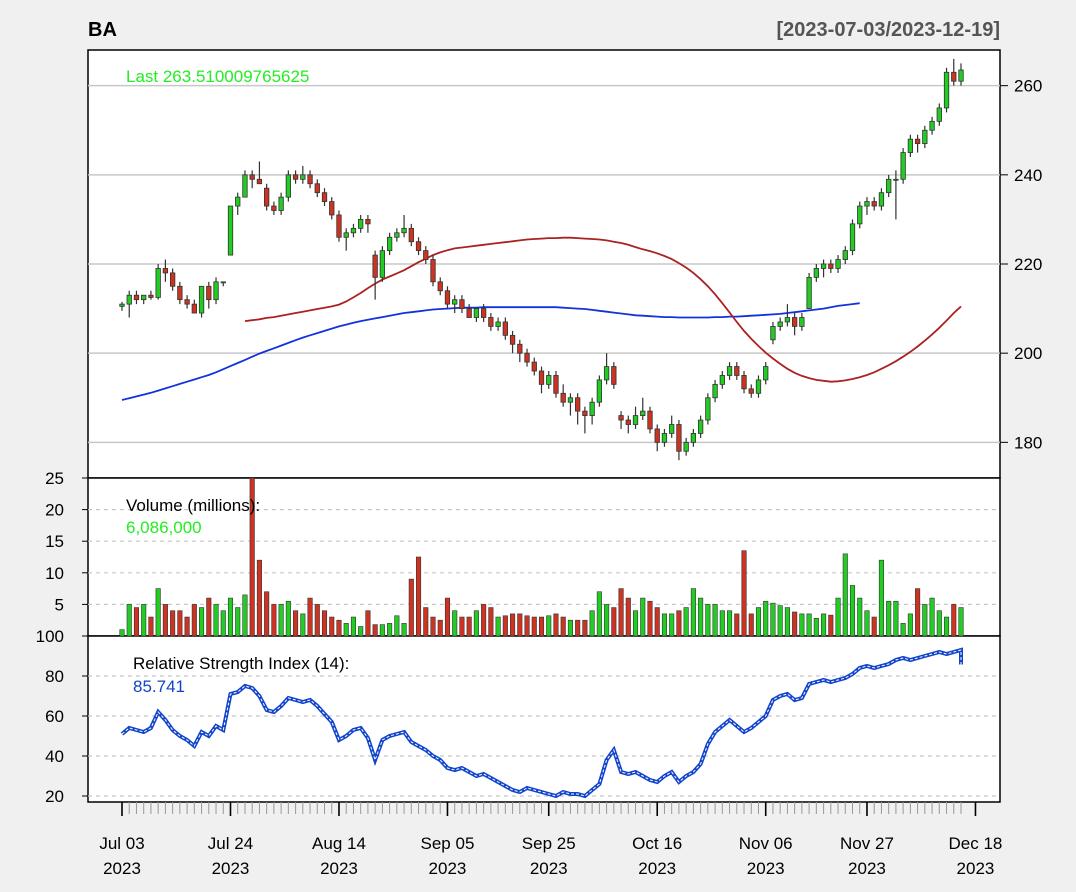 Image resolution: width=1076 pixels, height=892 pixels. Describe the element at coordinates (657, 843) in the screenshot. I see `x-tick-label-date: Oct 16` at that location.